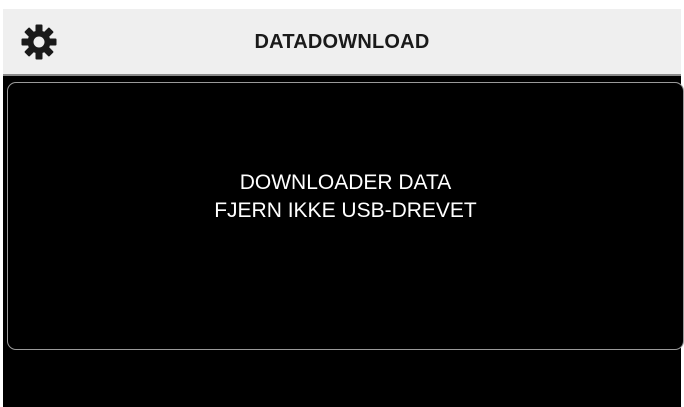 Image resolution: width=684 pixels, height=407 pixels. I want to click on status-message: DOWNLOADER DATA FJERN IKKE USB-DREVET, so click(345, 197).